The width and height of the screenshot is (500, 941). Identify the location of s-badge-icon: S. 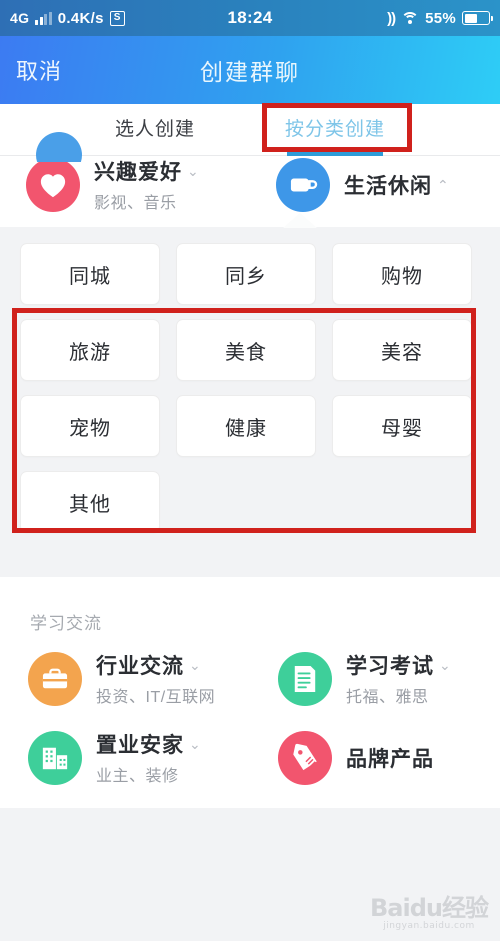
(117, 18).